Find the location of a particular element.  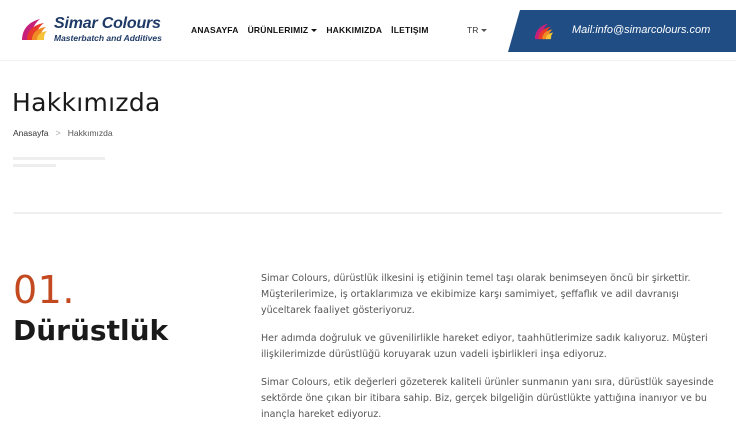

nav-item-label: ANASAYFA is located at coordinates (215, 30).